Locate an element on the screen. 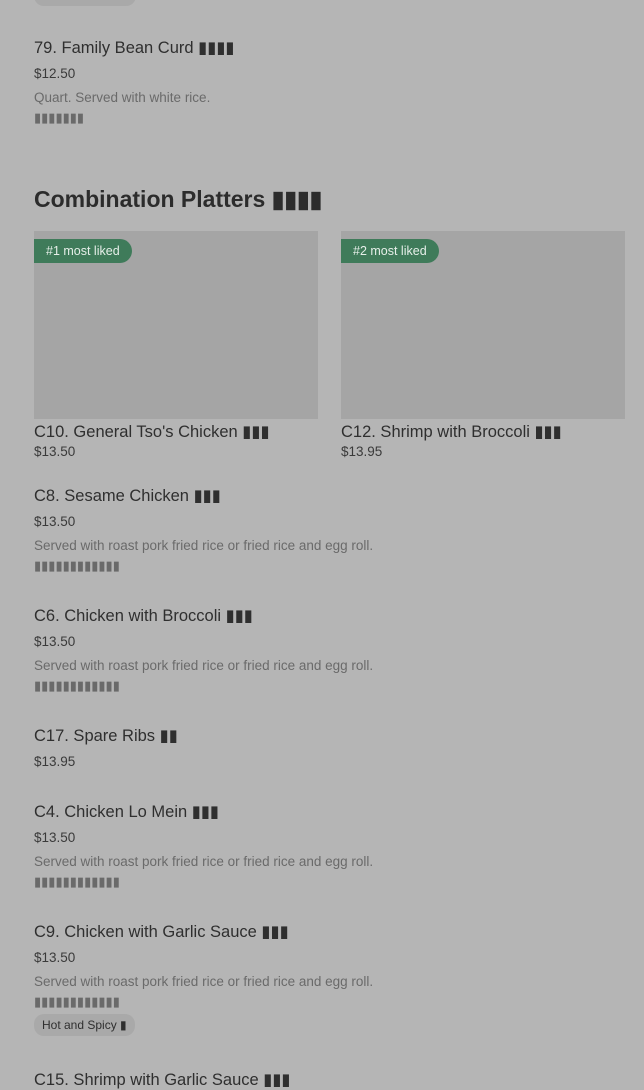  most-liked-badge: #2 most liked is located at coordinates (390, 251).